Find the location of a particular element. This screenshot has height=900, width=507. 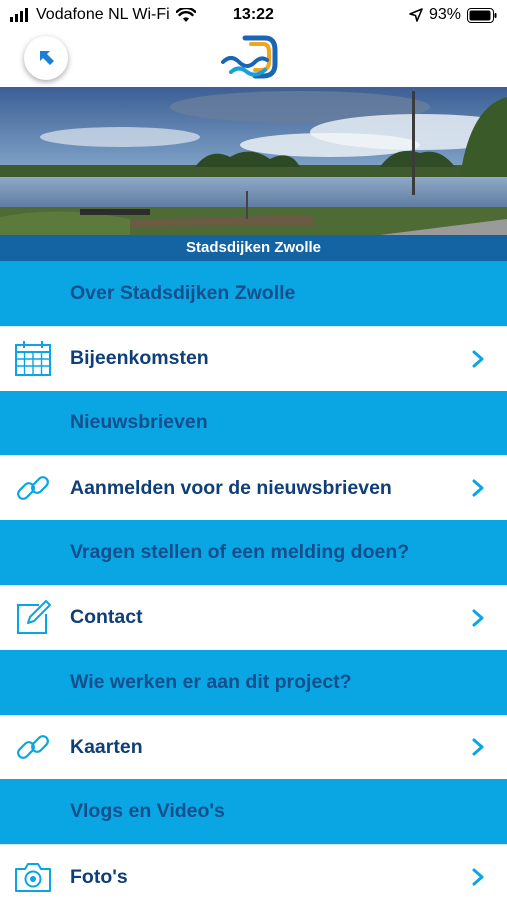

back-button is located at coordinates (46, 58).